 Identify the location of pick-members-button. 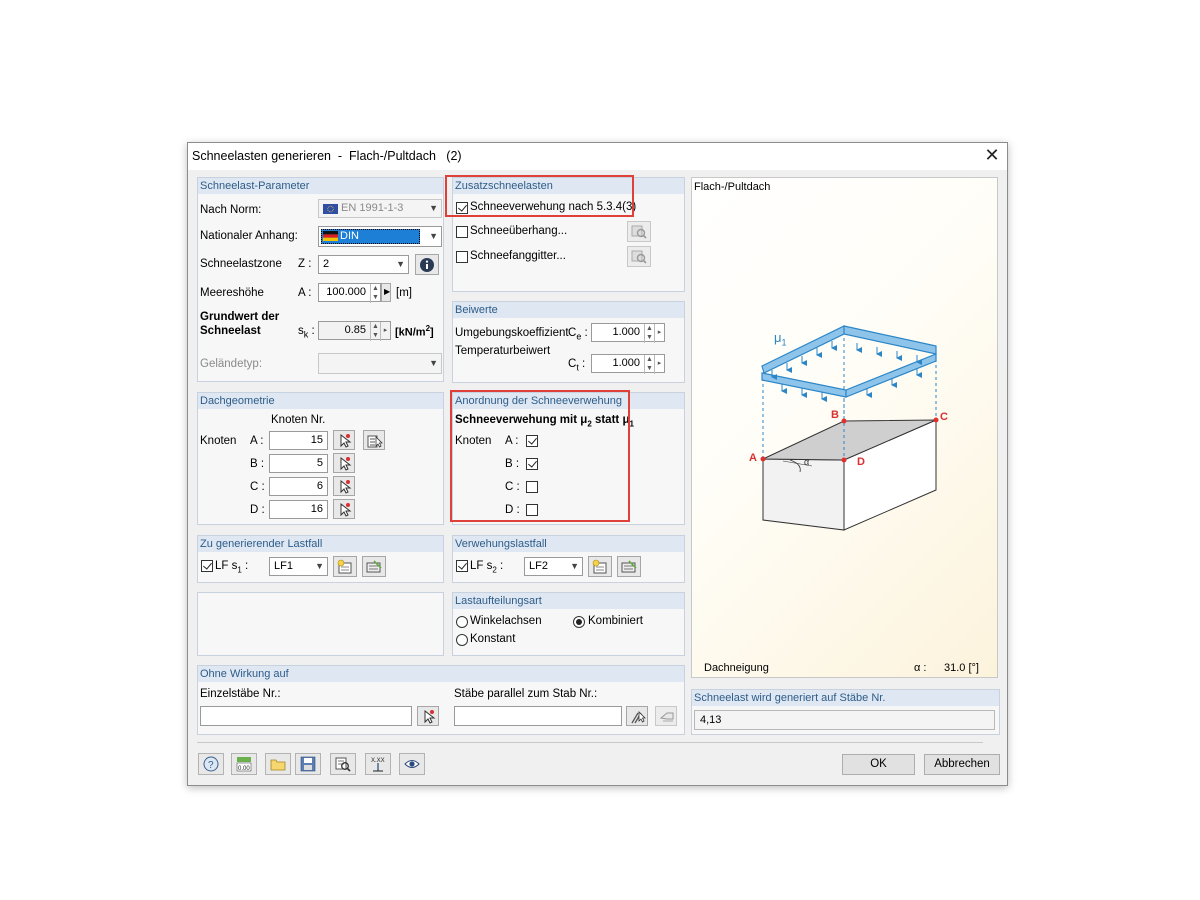
(428, 716).